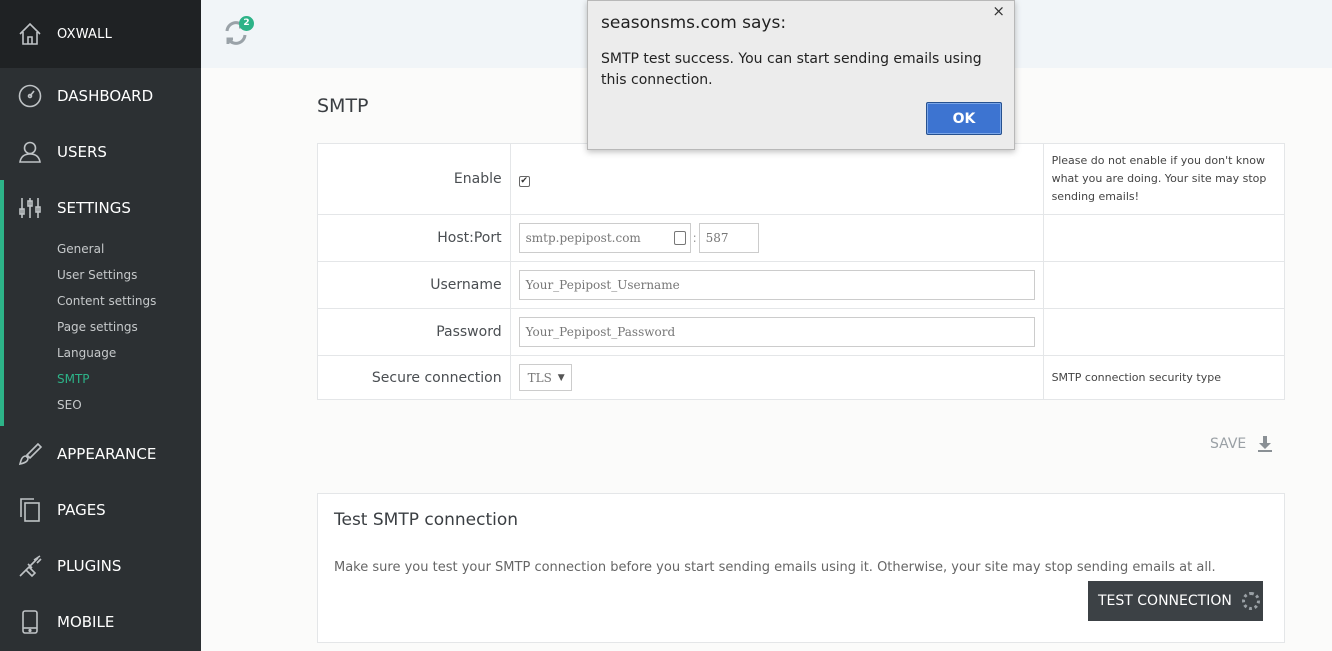 The height and width of the screenshot is (651, 1332). I want to click on test-connection-button: TEST CONNECTION, so click(1175, 601).